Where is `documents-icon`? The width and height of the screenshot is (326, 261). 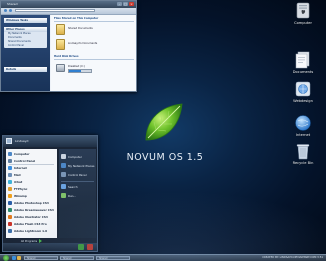
documents-icon is located at coordinates (302, 60).